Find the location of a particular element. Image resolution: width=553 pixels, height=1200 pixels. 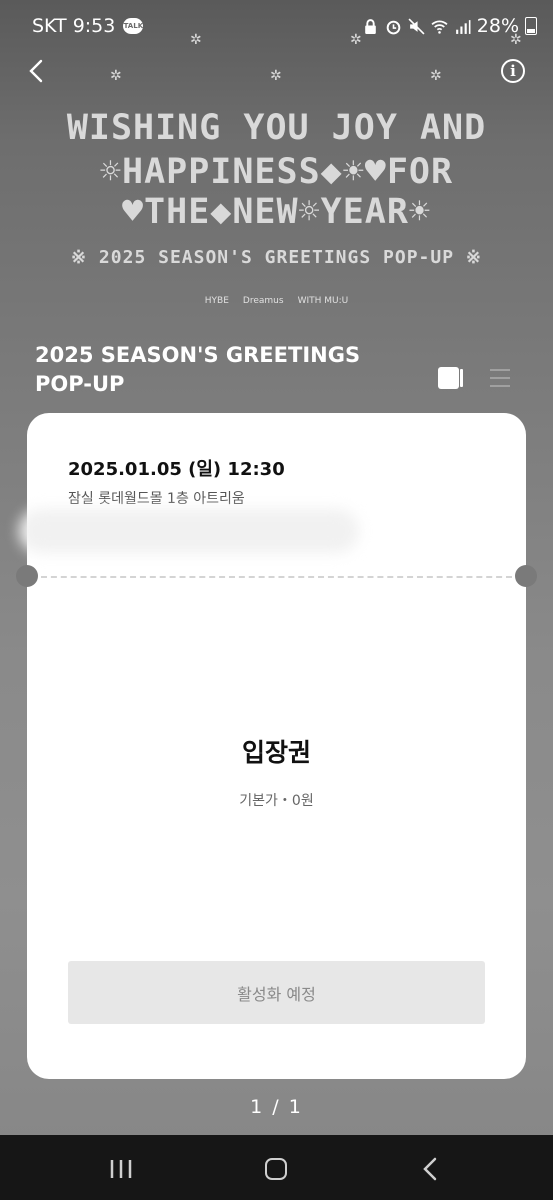

banner-line-1: WISHING YOU JOY AND is located at coordinates (276, 128).